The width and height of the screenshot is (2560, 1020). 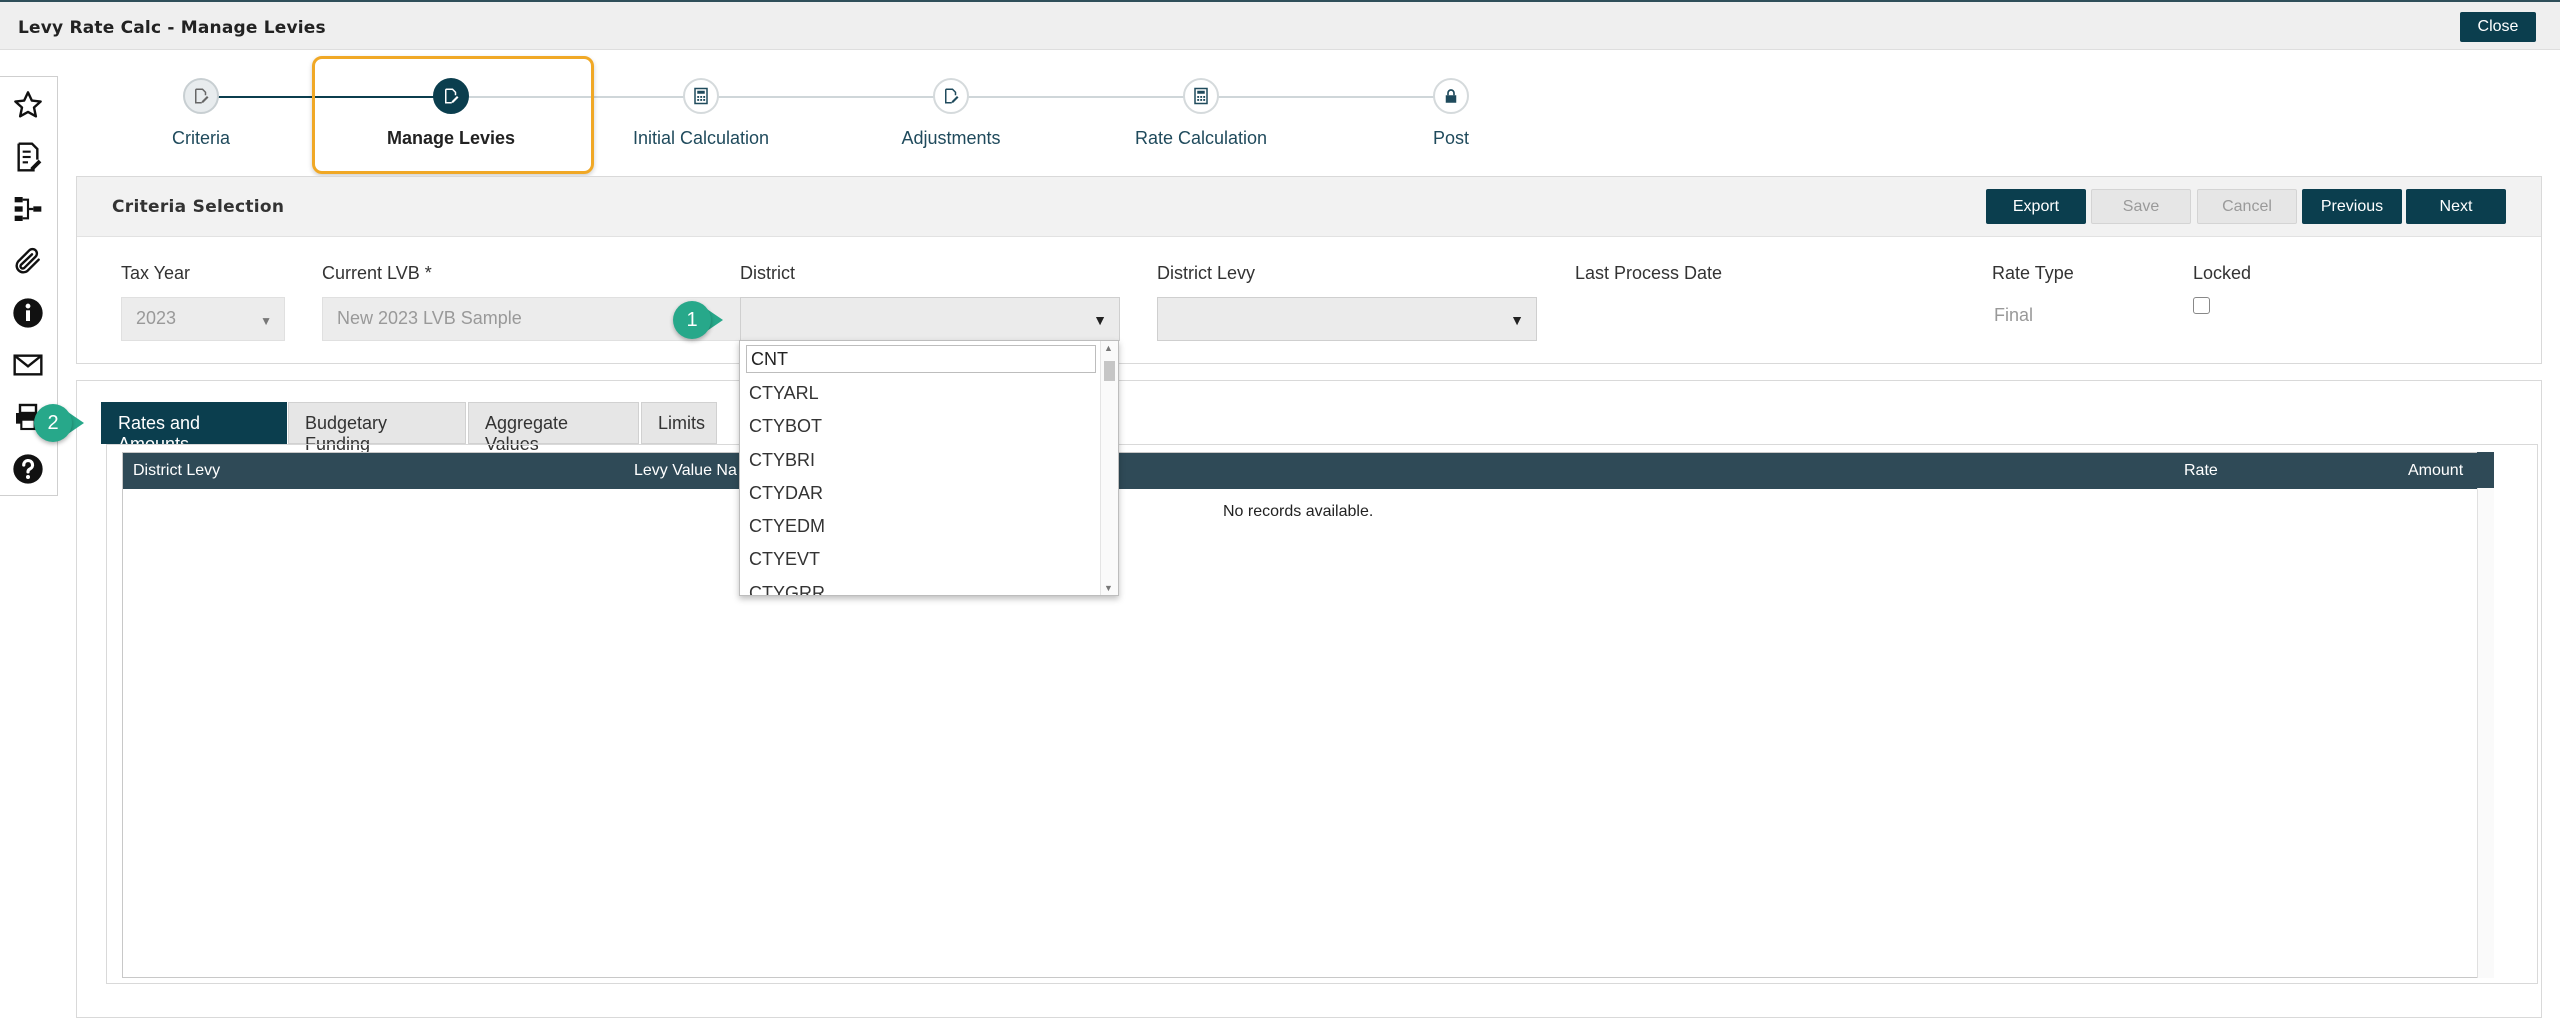 I want to click on rate-type-value: Final, so click(x=2014, y=315).